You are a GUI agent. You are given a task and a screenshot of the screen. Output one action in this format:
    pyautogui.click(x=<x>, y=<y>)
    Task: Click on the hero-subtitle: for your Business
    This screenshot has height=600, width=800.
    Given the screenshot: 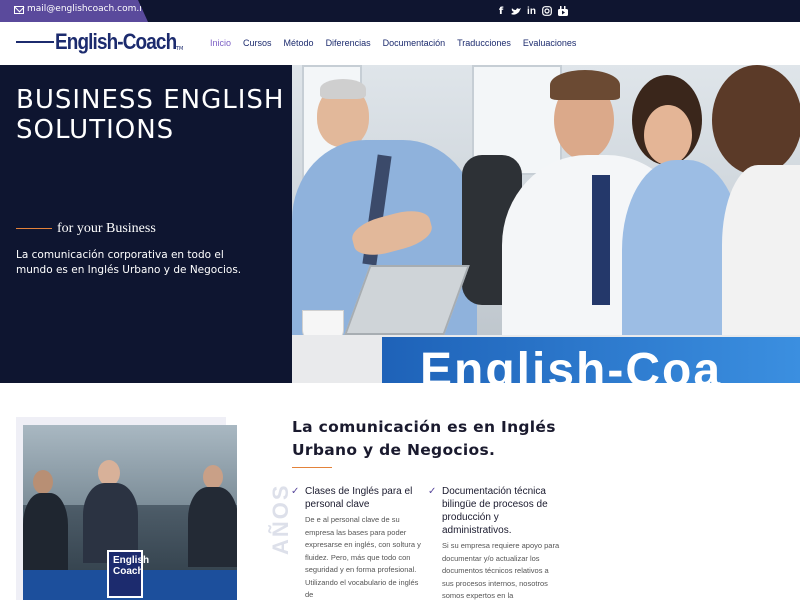 What is the action you would take?
    pyautogui.click(x=106, y=228)
    